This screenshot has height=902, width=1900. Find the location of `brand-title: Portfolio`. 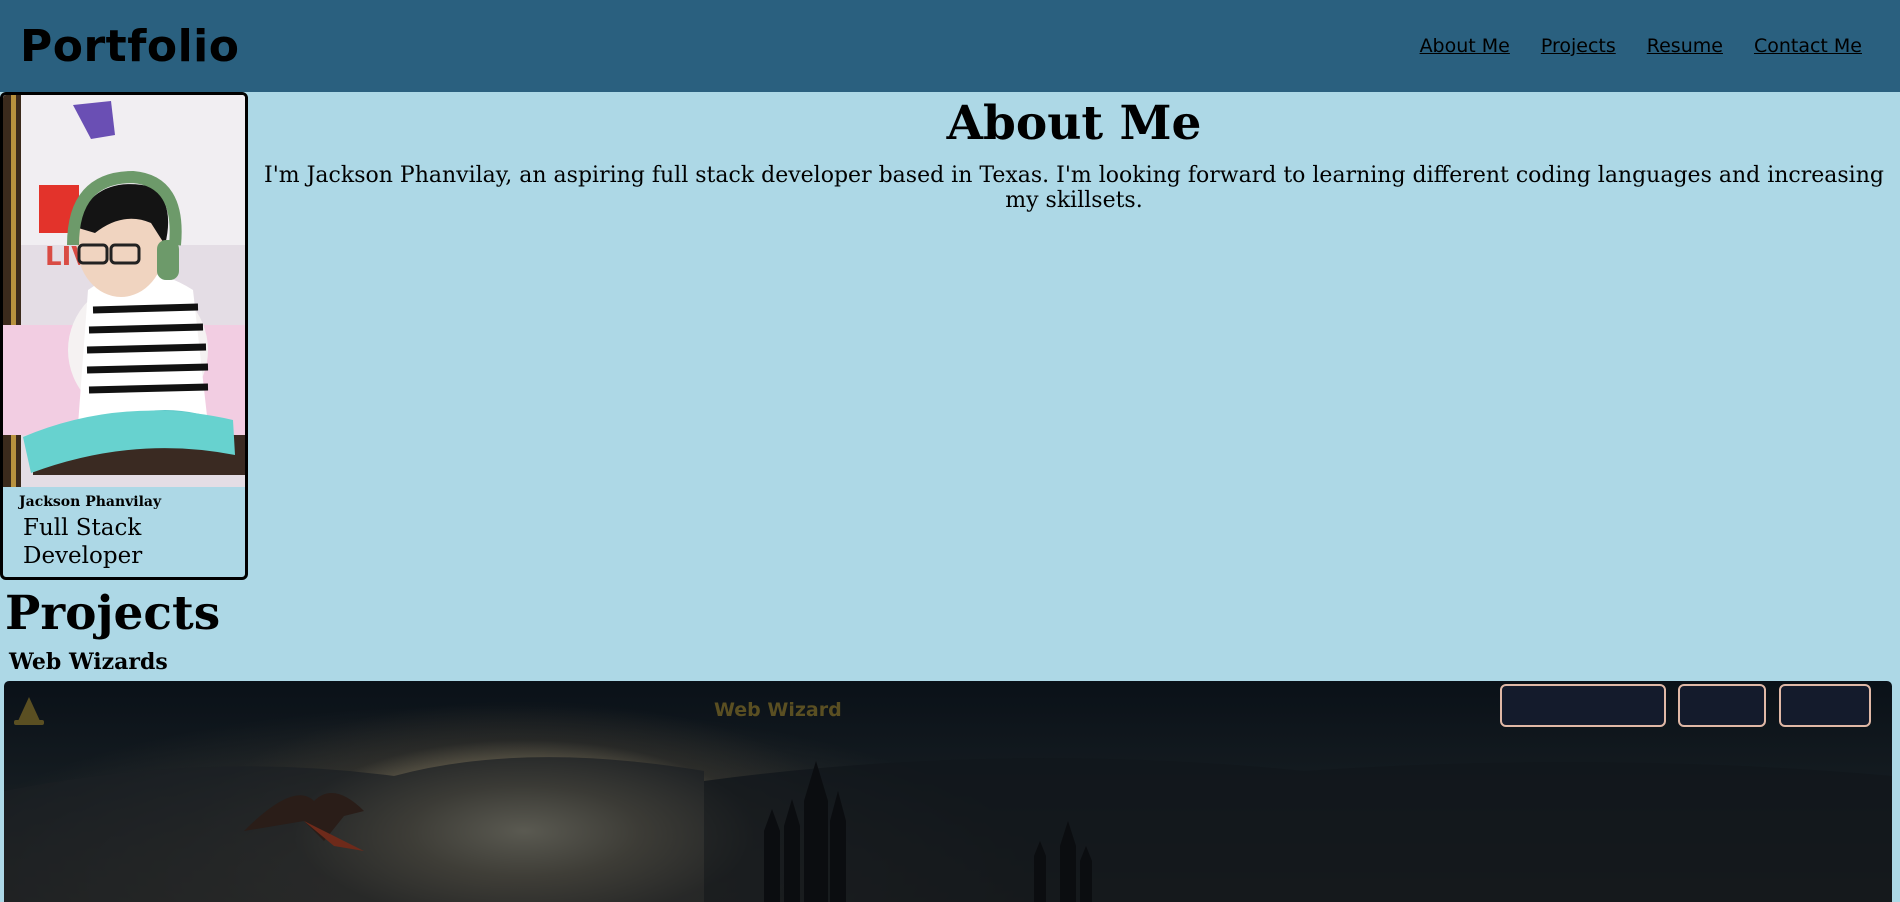

brand-title: Portfolio is located at coordinates (130, 46).